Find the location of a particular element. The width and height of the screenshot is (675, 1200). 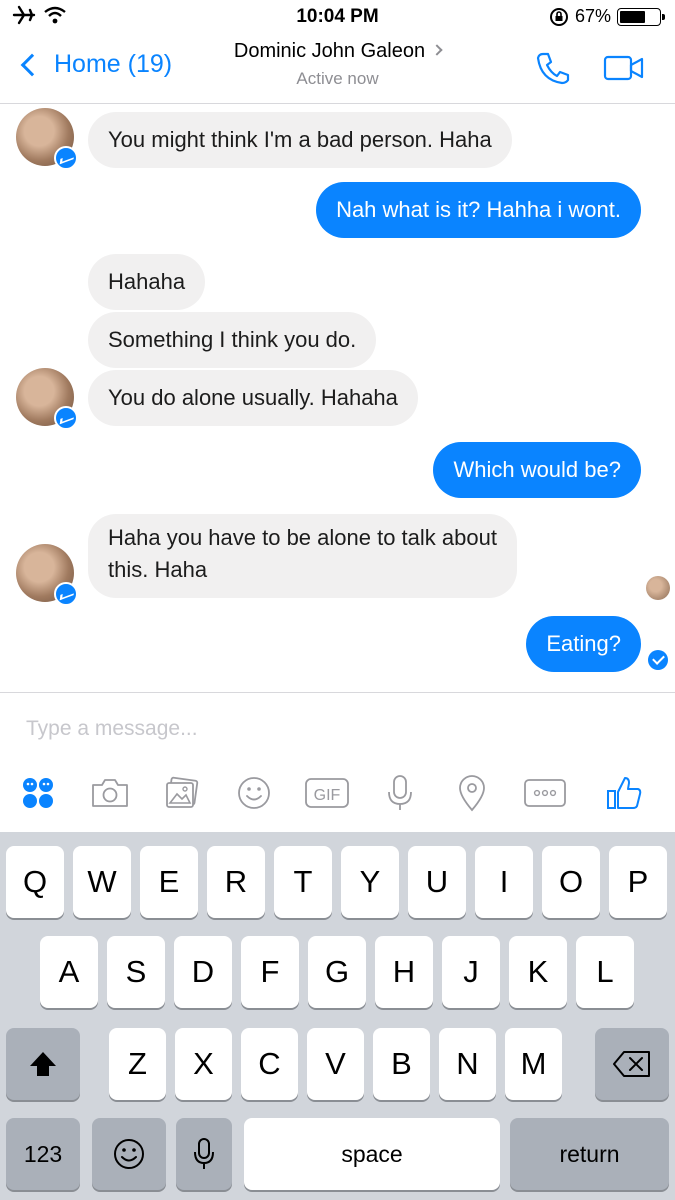

numbers-key: 123 is located at coordinates (43, 1154).